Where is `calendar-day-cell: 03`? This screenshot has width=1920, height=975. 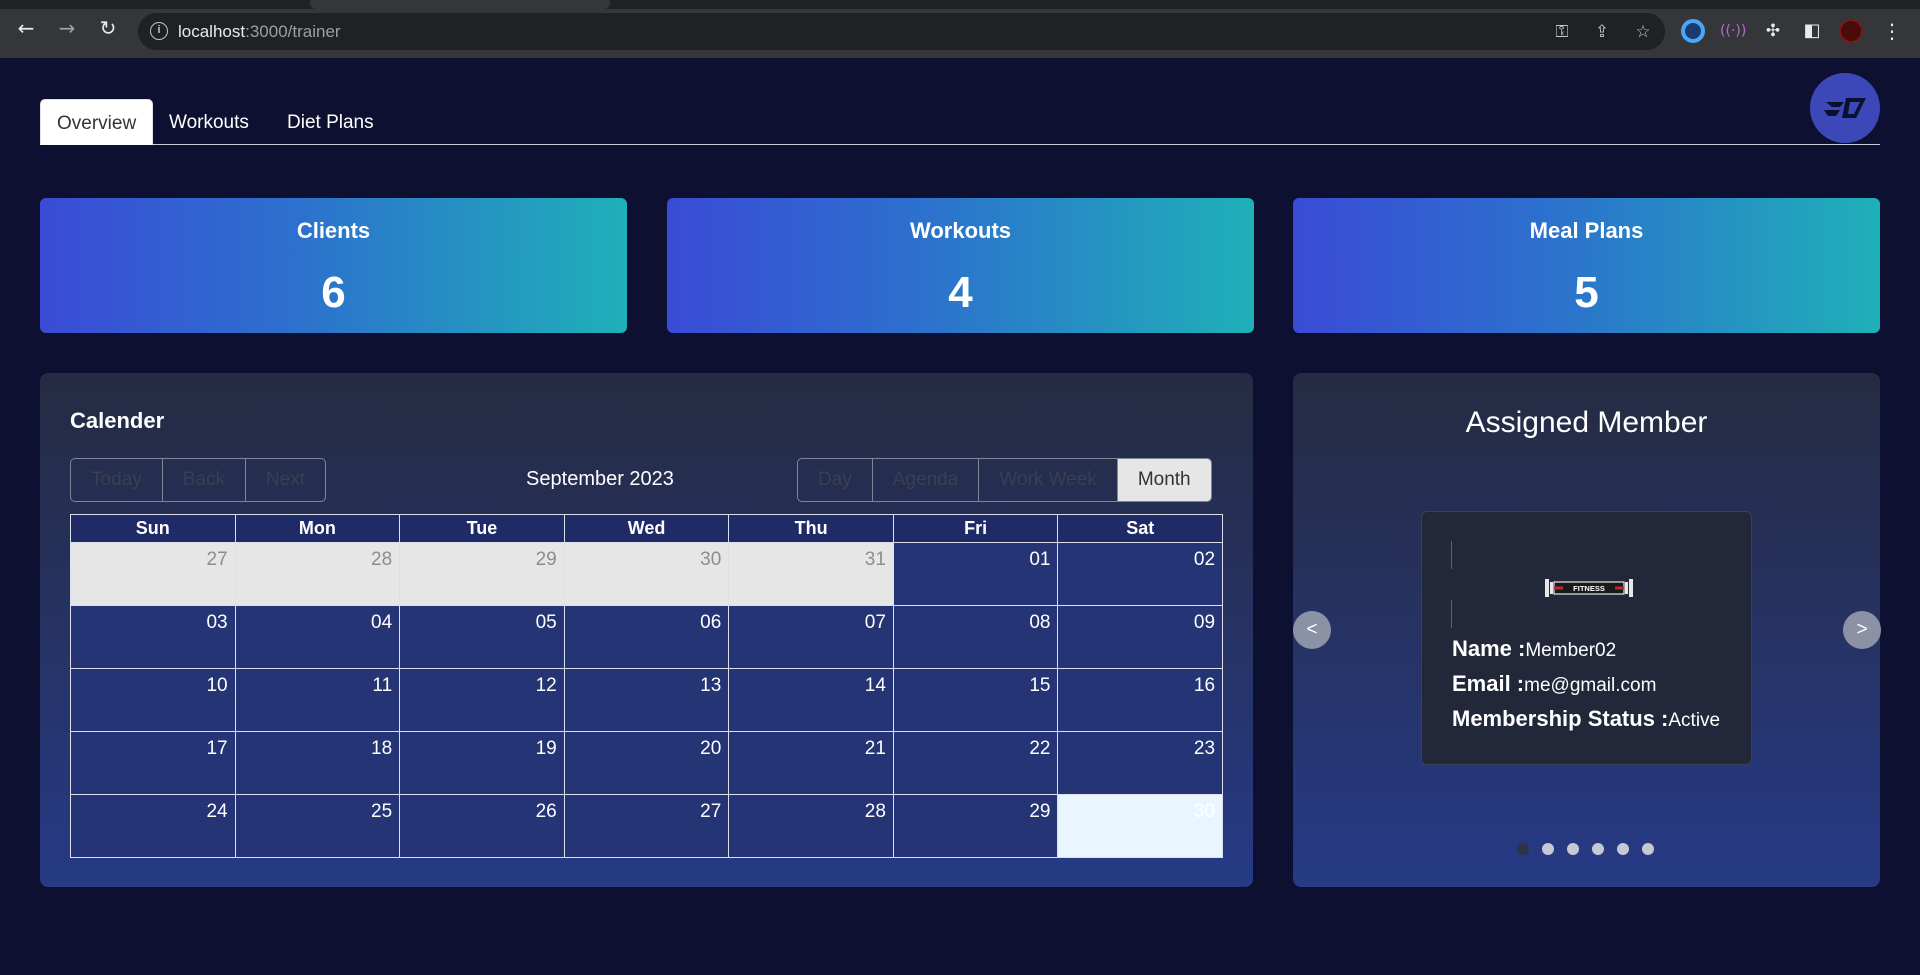
calendar-day-cell: 03 is located at coordinates (153, 637).